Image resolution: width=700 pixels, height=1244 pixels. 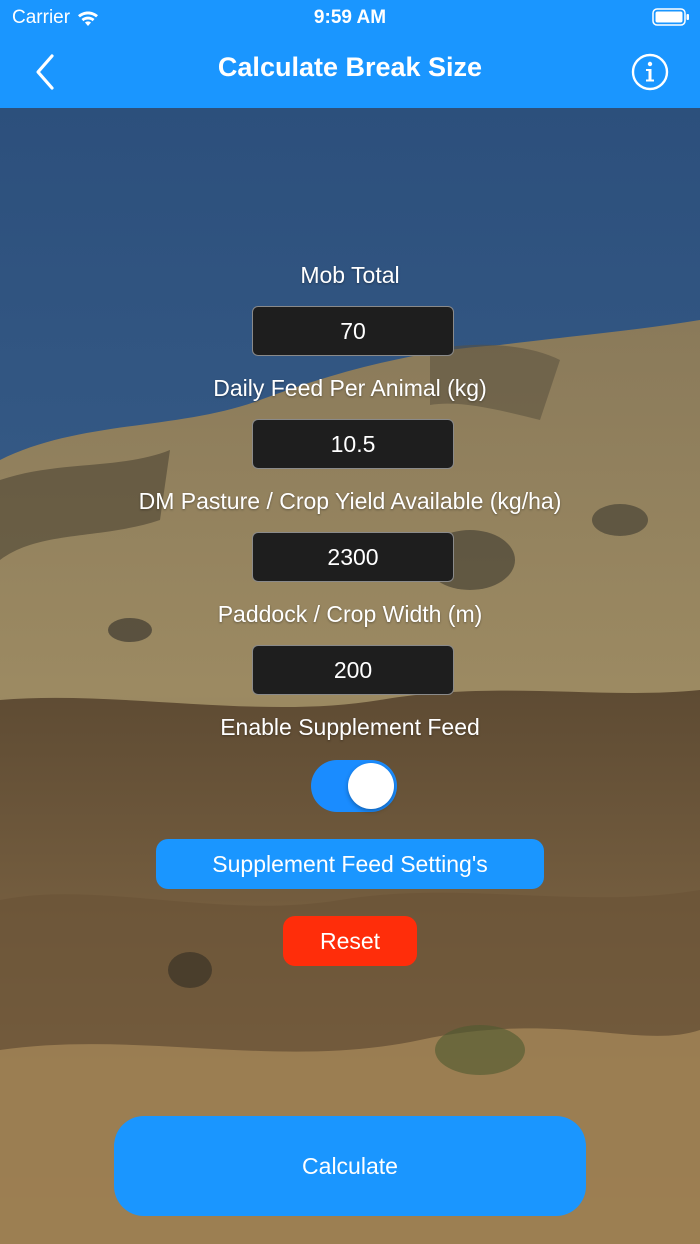 I want to click on page-title: Calculate Break Size, so click(x=350, y=67).